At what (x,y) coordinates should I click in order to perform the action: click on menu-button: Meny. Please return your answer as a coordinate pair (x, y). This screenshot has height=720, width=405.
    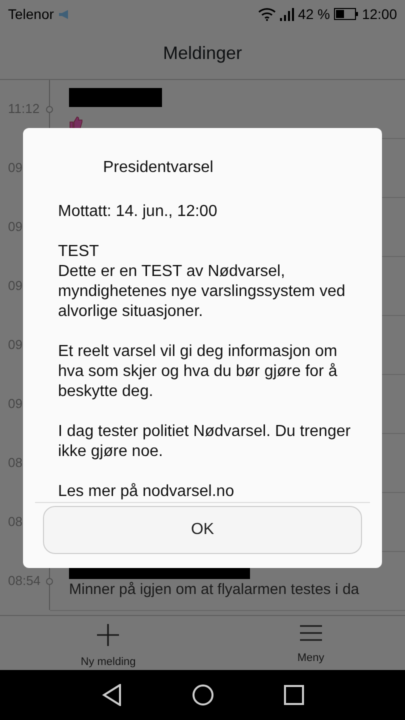
    Looking at the image, I should click on (310, 645).